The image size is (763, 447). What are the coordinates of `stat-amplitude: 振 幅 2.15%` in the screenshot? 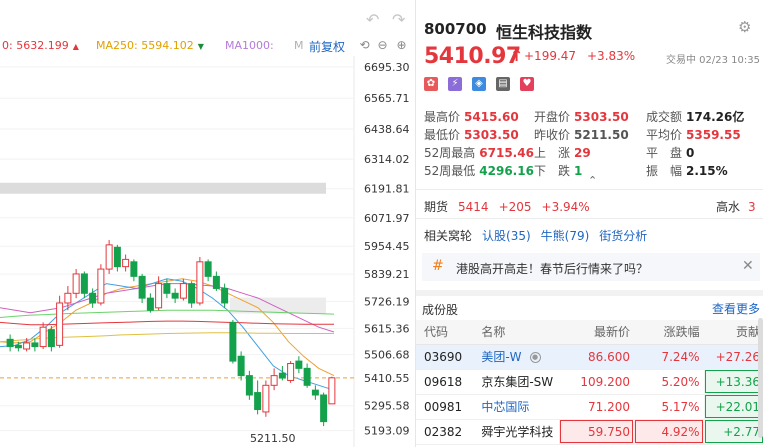 It's located at (687, 170).